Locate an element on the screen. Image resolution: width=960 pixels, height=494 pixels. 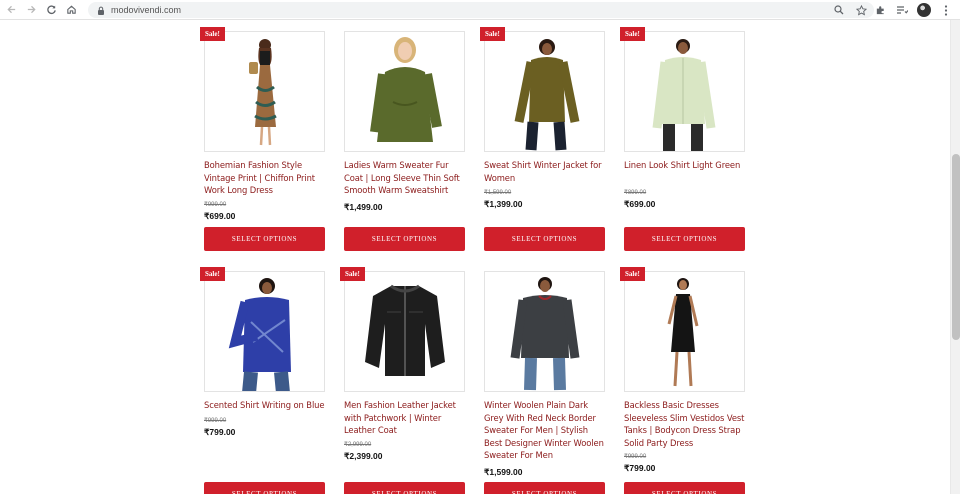
zoom-icon is located at coordinates (839, 10).